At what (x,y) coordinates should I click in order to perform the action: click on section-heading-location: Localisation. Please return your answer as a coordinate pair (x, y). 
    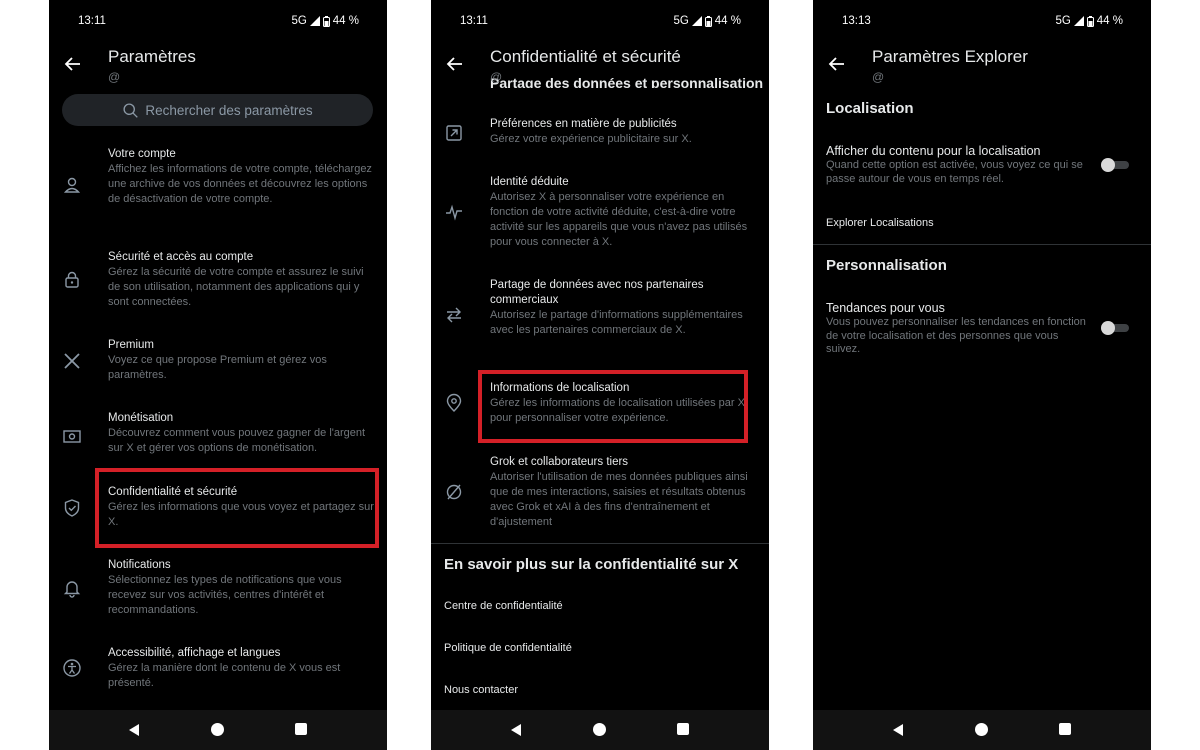
    Looking at the image, I should click on (870, 108).